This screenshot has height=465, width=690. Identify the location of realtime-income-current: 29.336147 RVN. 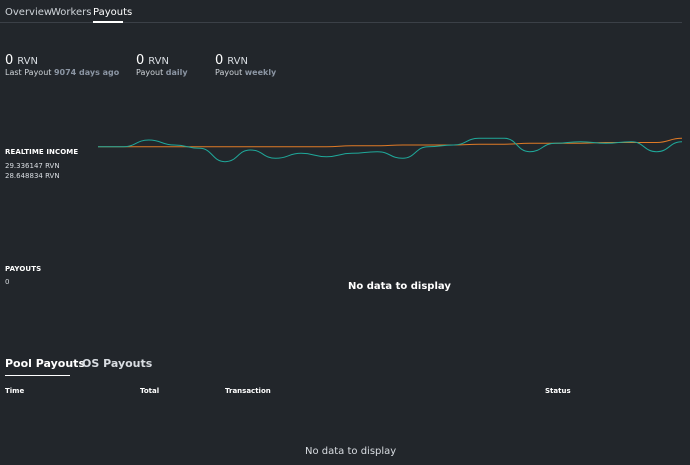
(32, 166).